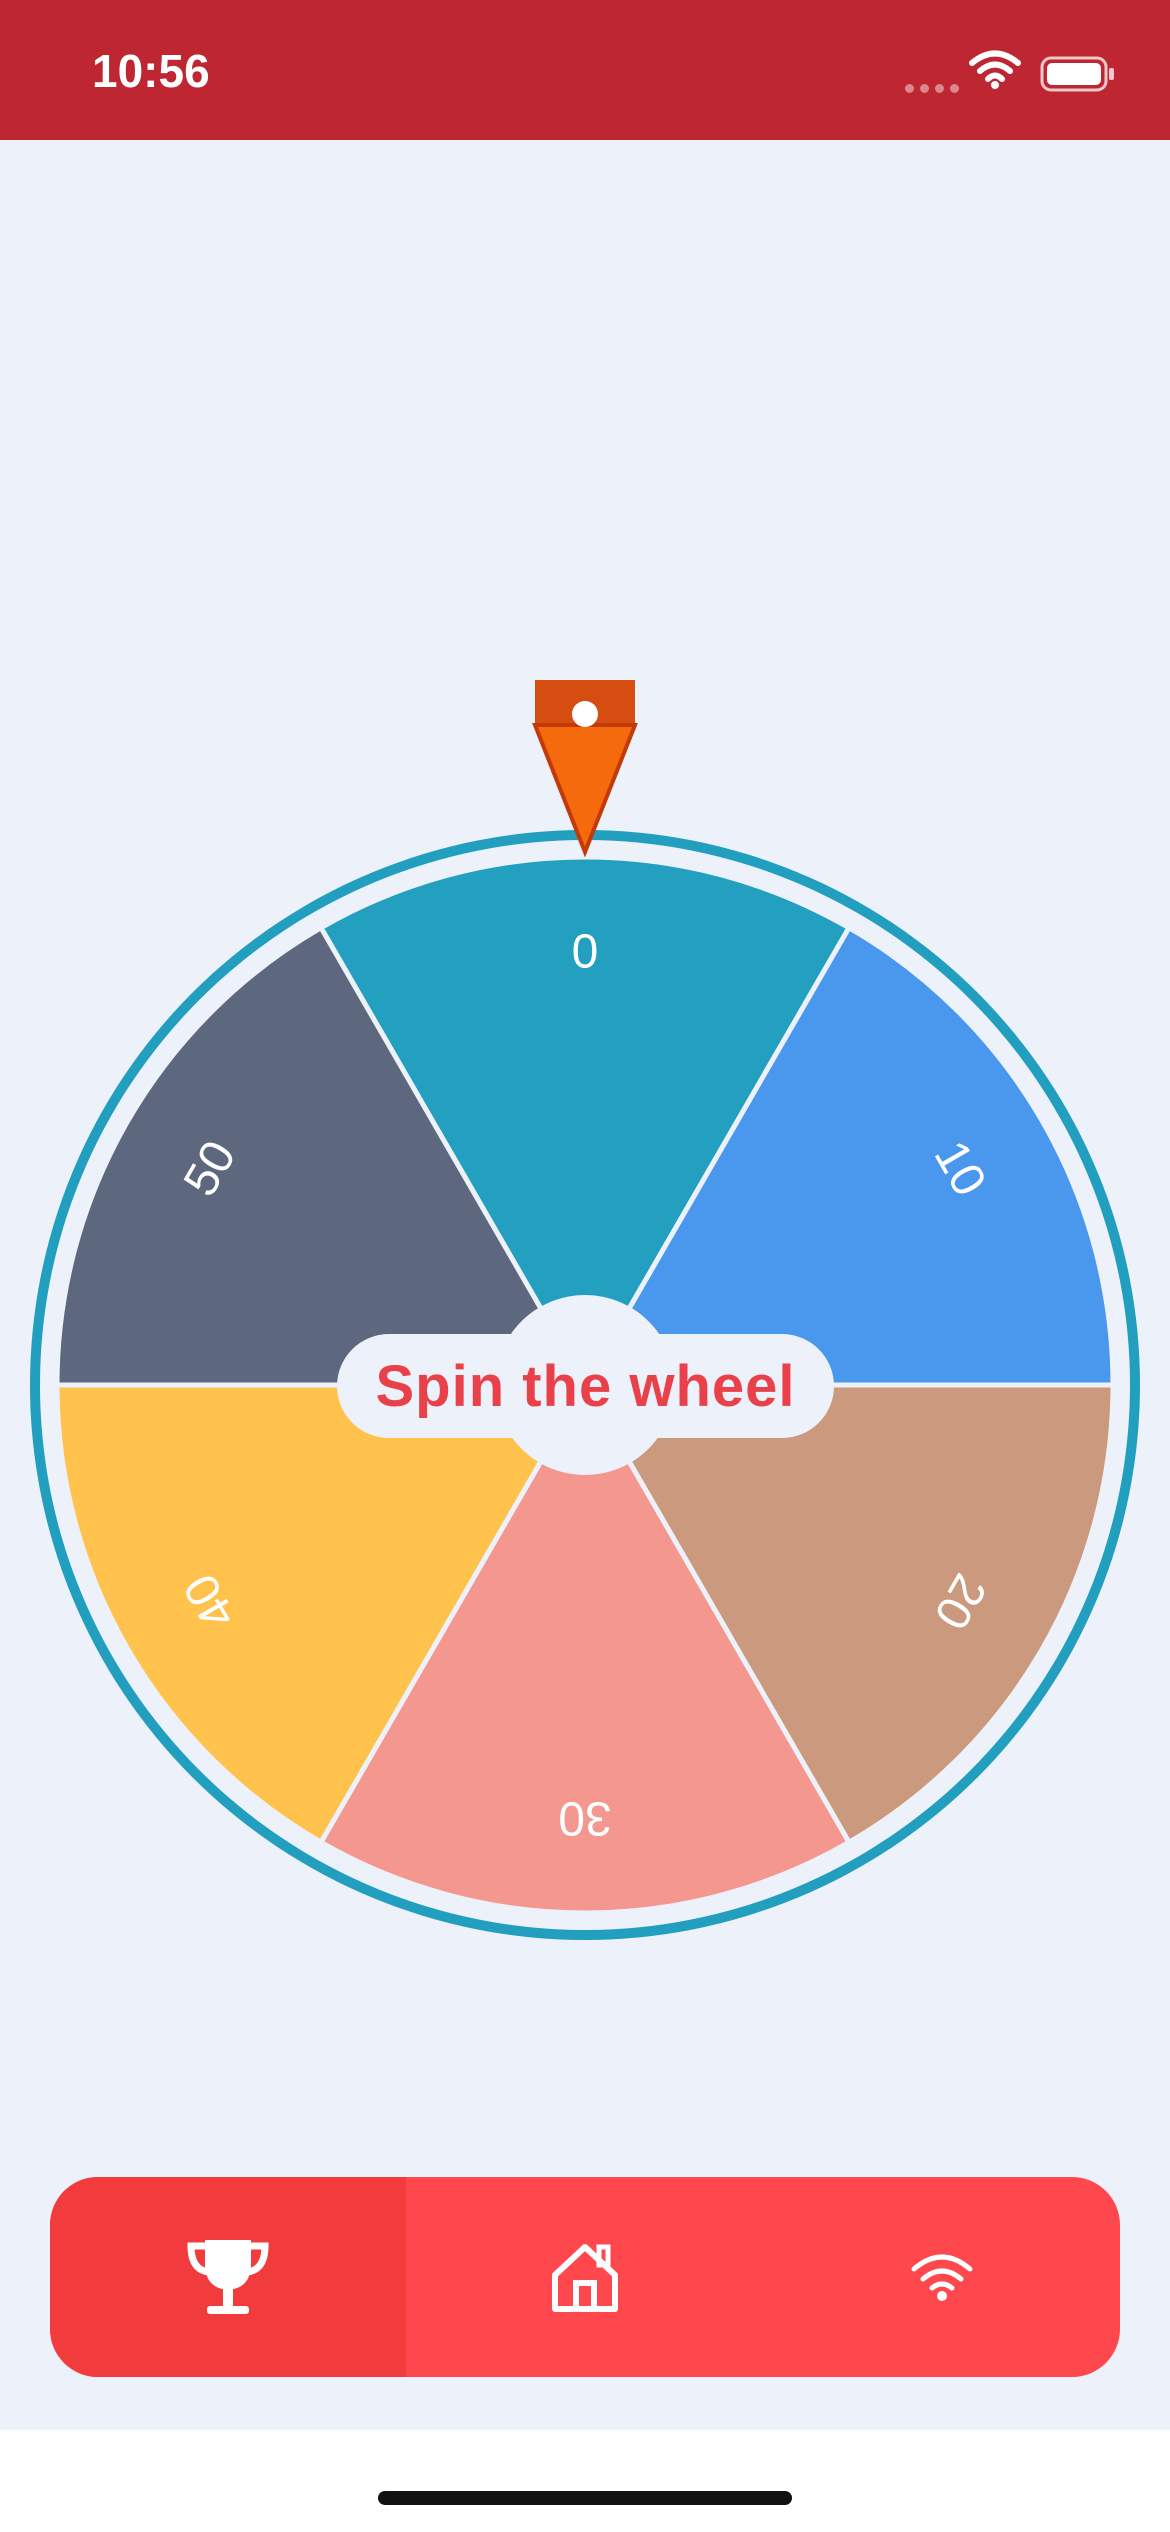  I want to click on nav-trophy, so click(228, 2277).